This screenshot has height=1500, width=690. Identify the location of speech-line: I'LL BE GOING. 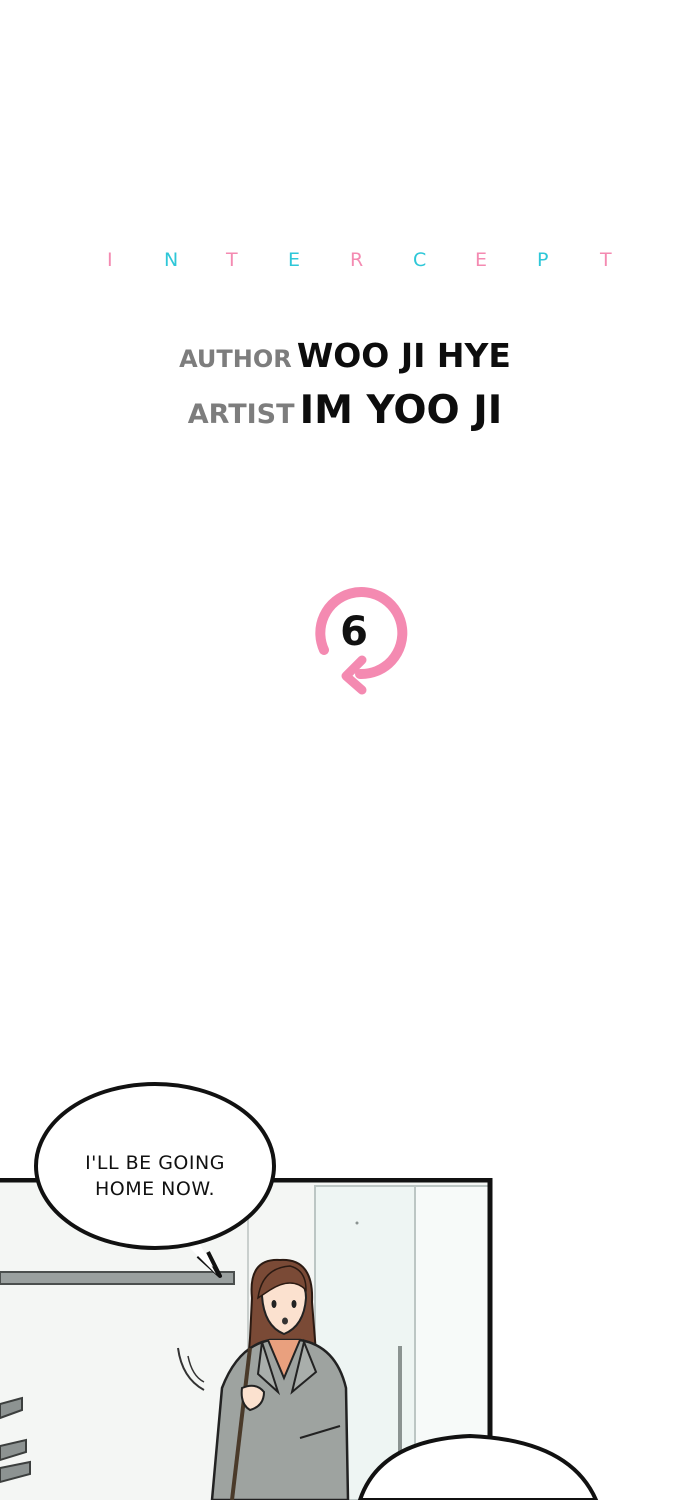
(155, 1163).